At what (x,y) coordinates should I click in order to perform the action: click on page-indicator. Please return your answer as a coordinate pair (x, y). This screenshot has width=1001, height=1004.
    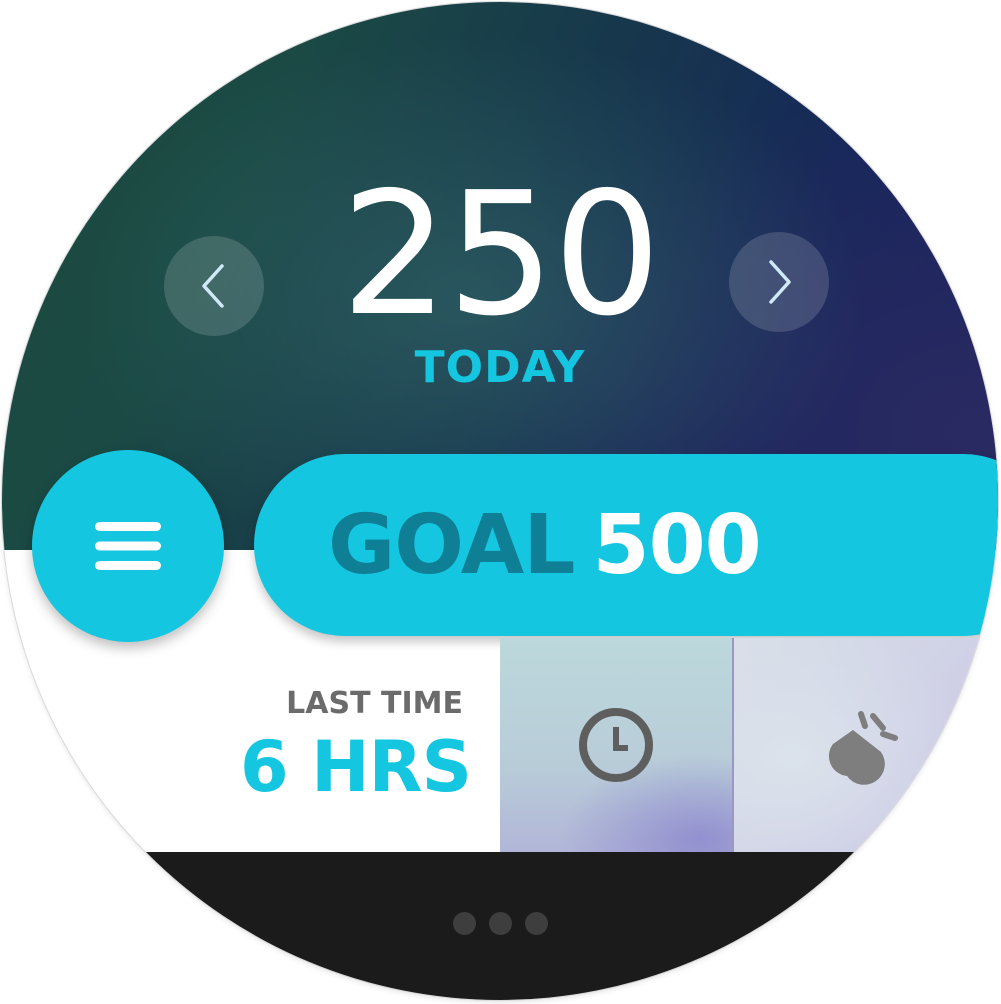
    Looking at the image, I should click on (500, 923).